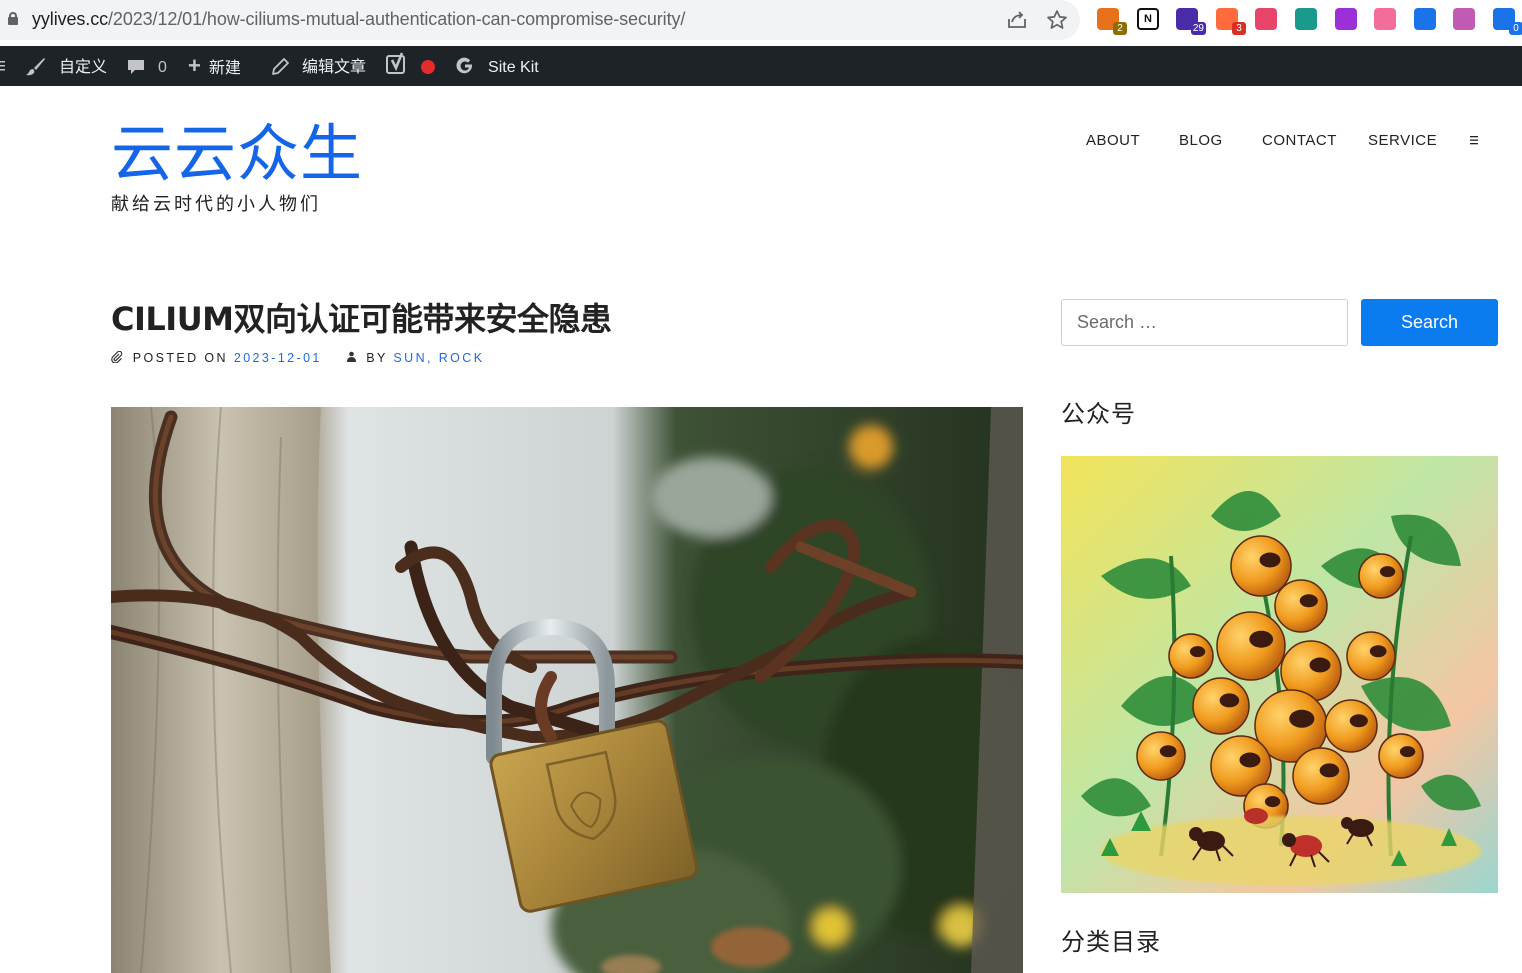 The height and width of the screenshot is (973, 1522). Describe the element at coordinates (1201, 140) in the screenshot. I see `nav-blog: BLOG` at that location.